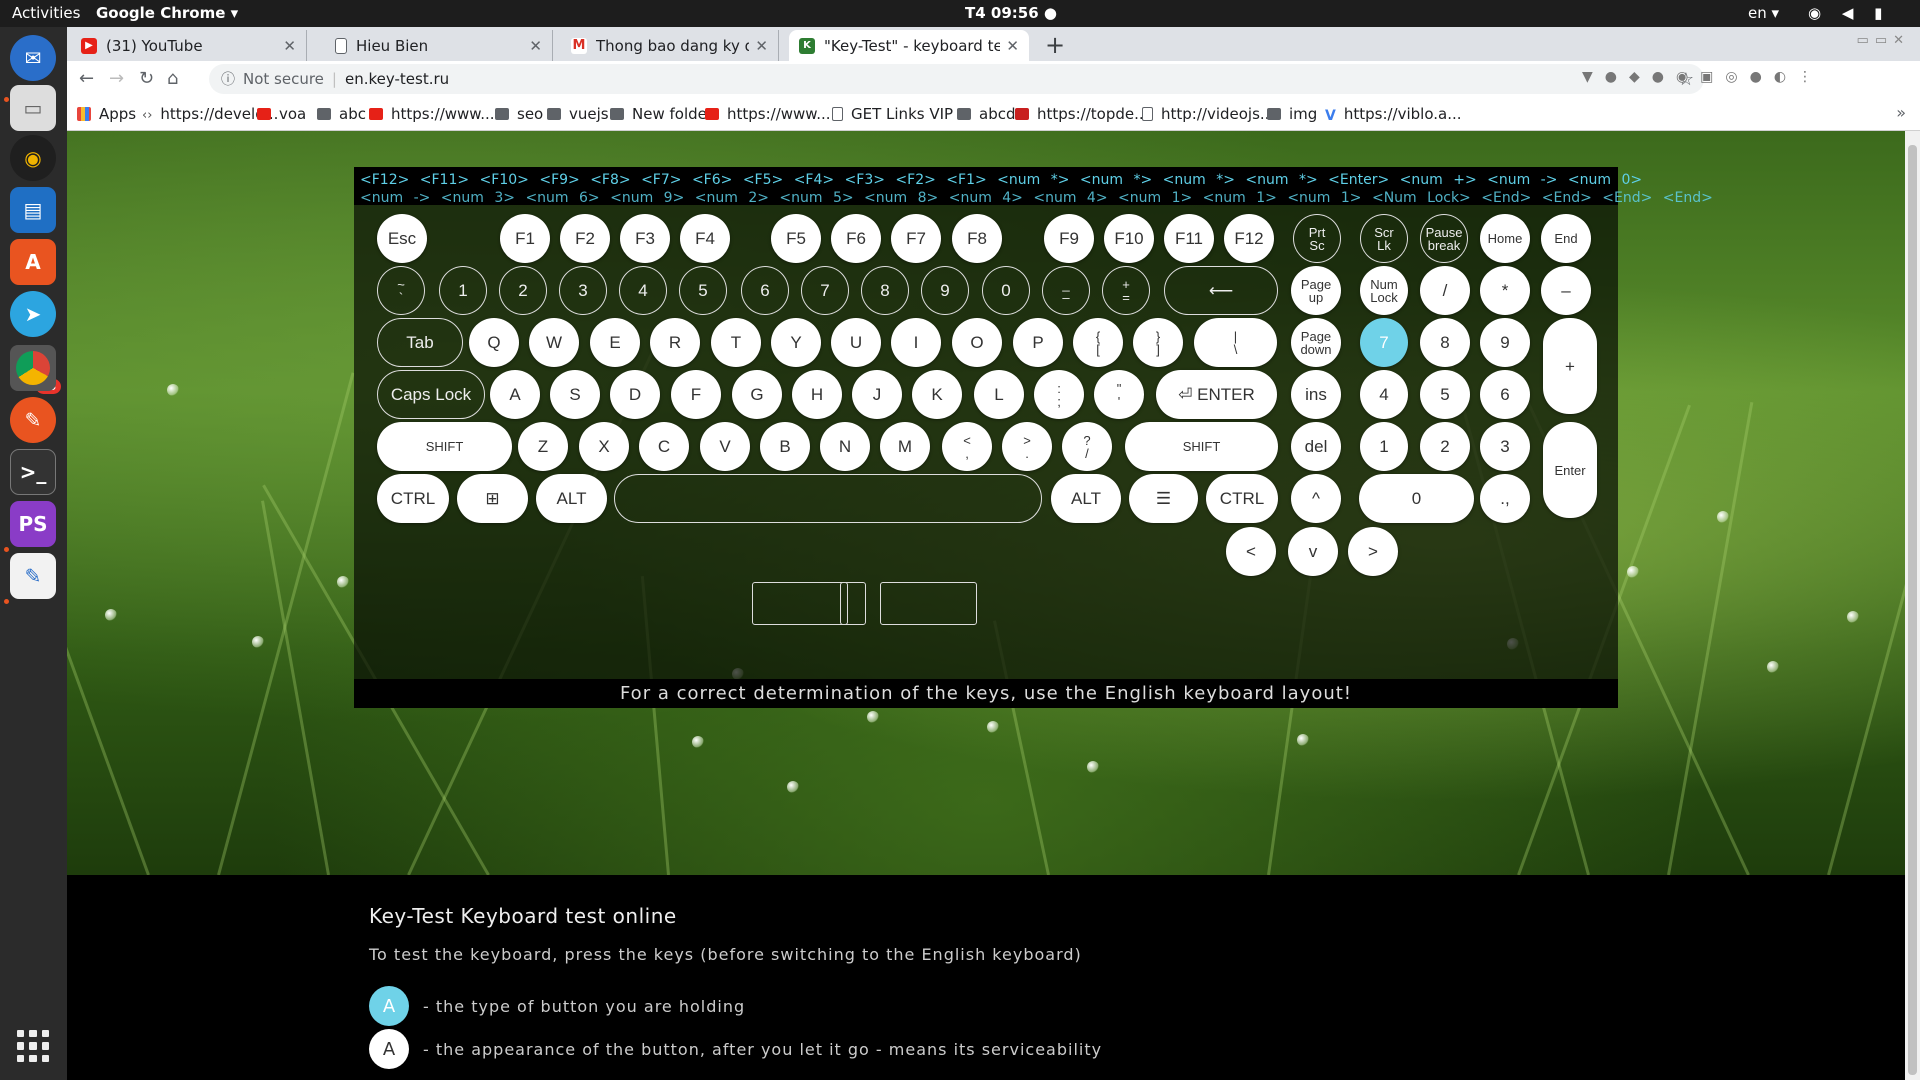  What do you see at coordinates (1038, 342) in the screenshot?
I see `key-p: P` at bounding box center [1038, 342].